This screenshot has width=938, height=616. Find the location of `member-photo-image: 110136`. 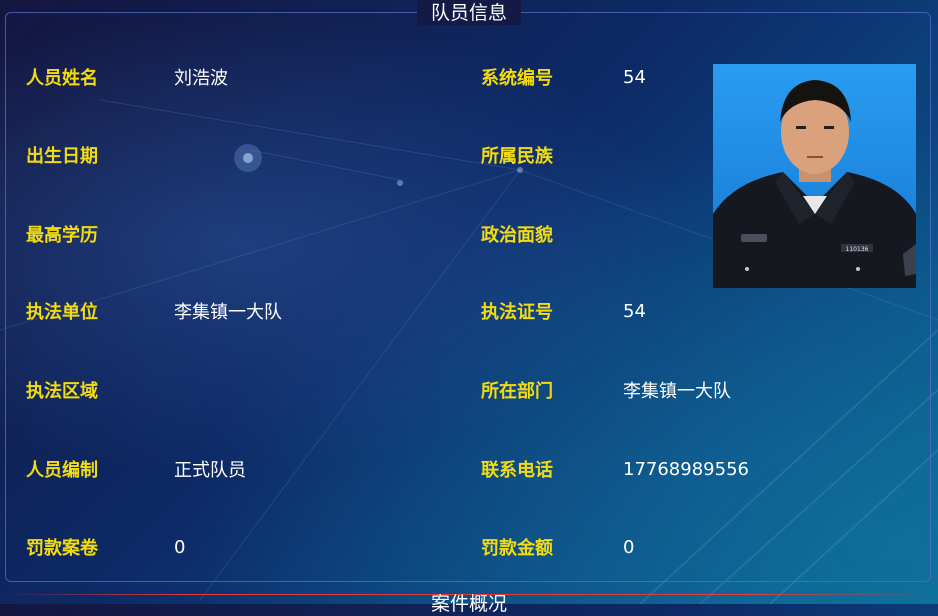

member-photo-image: 110136 is located at coordinates (814, 176).